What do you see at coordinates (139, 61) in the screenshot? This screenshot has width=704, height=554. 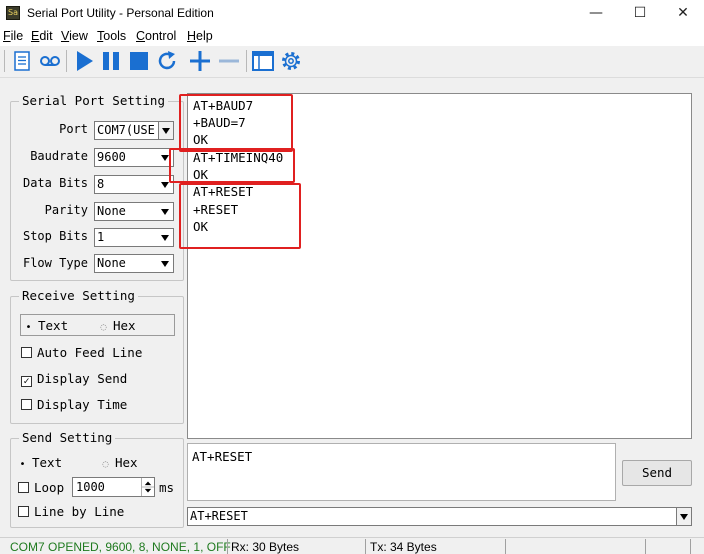 I see `stop-icon` at bounding box center [139, 61].